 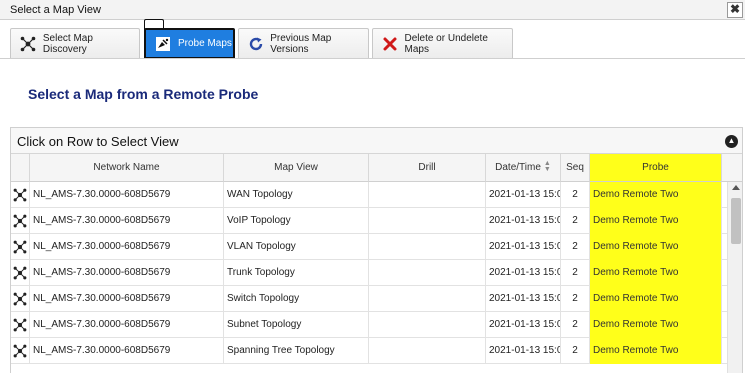 I want to click on tab-previous-map-versions: Previous Map Versions, so click(x=303, y=43).